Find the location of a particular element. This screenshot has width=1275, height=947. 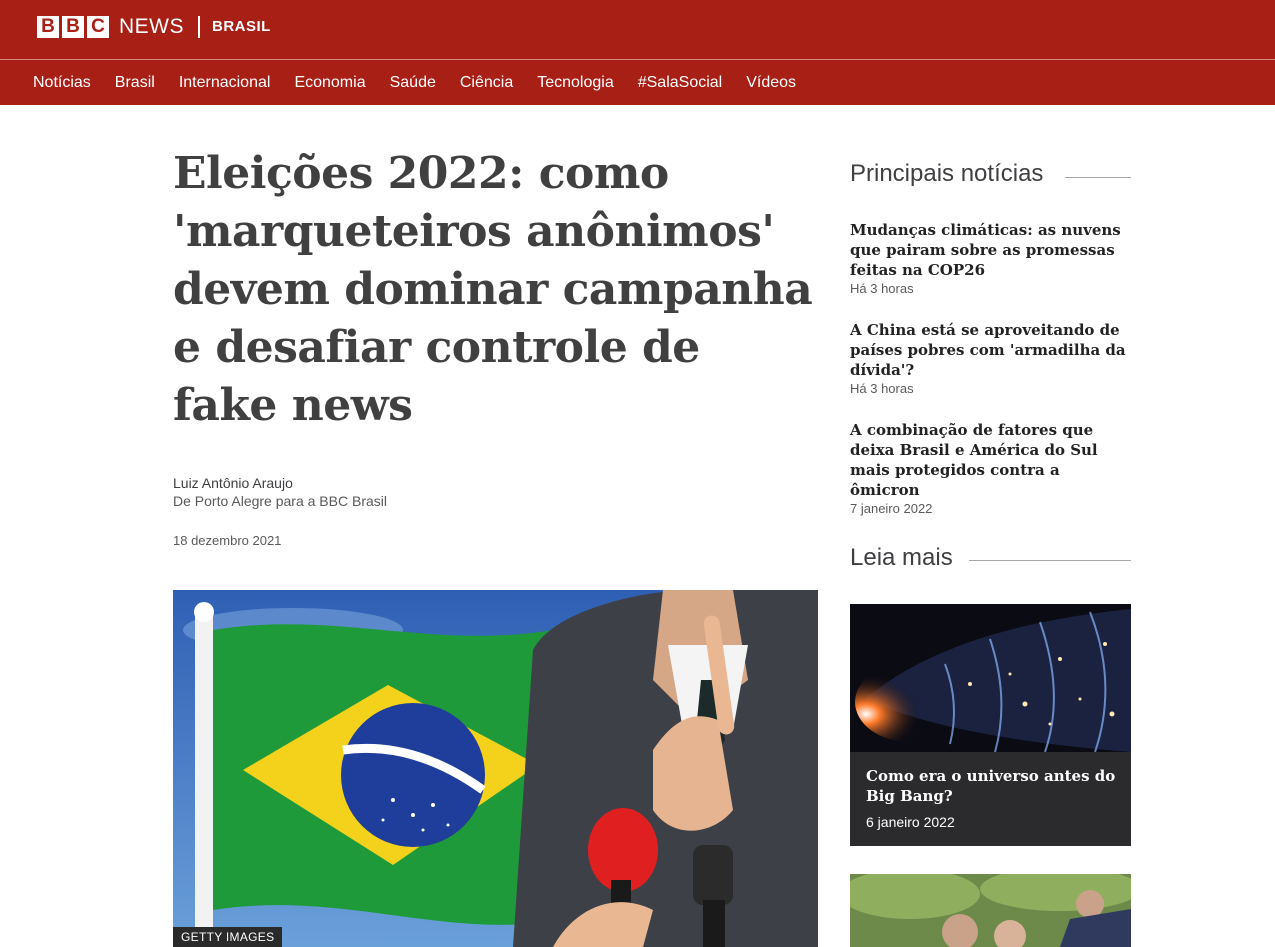

read-more-card-partial is located at coordinates (990, 910).